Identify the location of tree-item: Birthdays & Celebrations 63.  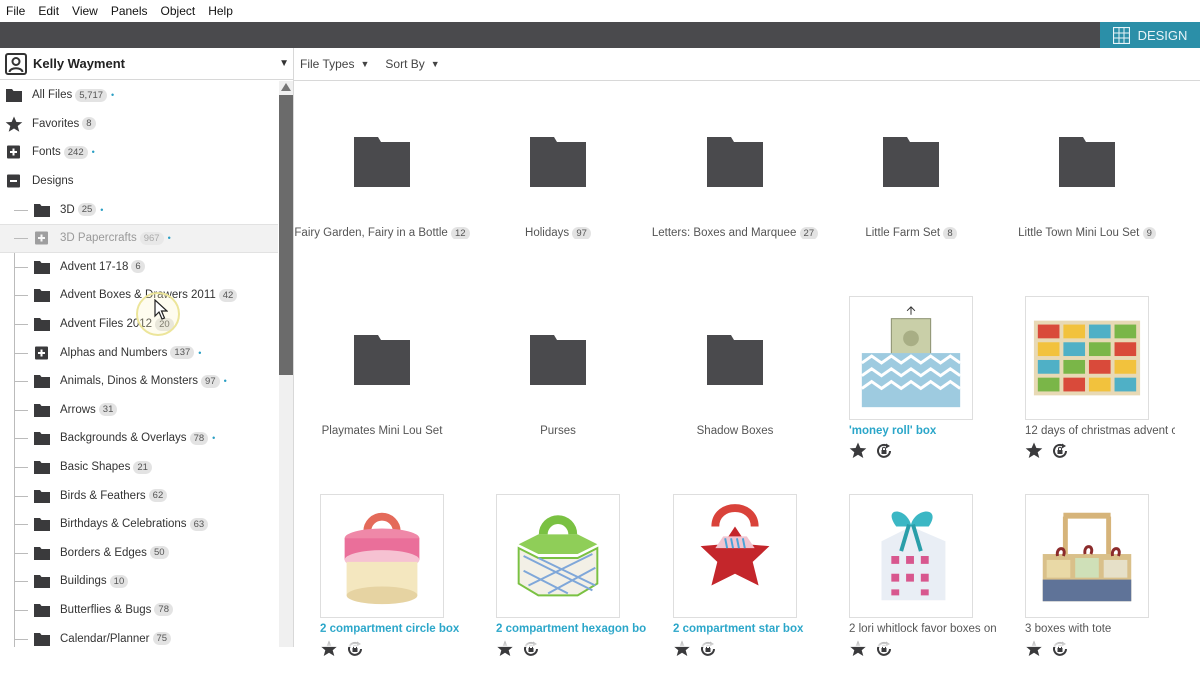
(139, 524).